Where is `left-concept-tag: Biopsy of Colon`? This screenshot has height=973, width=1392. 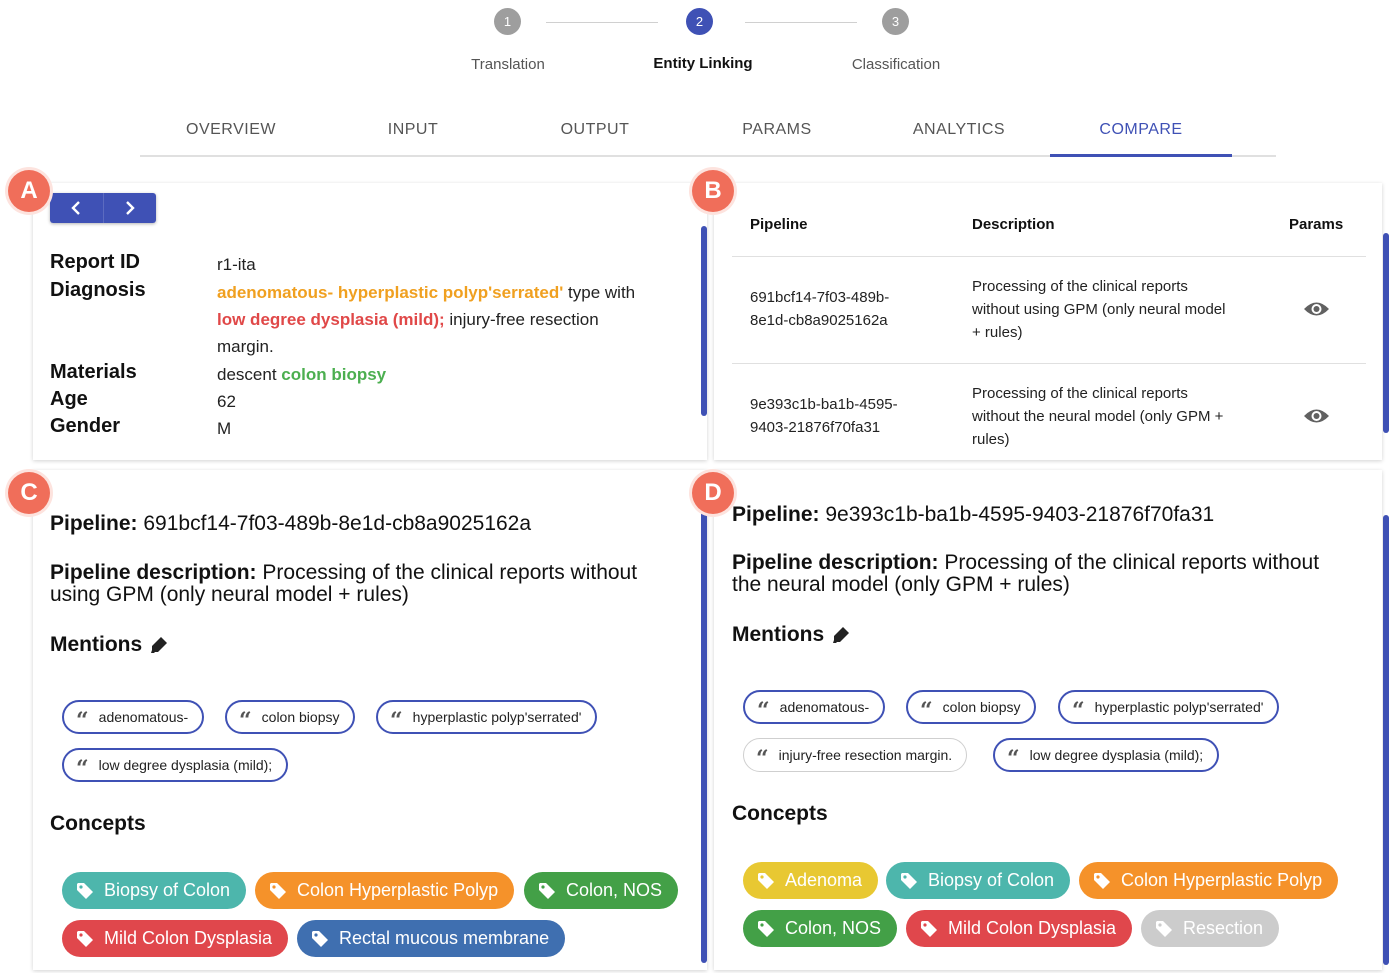
left-concept-tag: Biopsy of Colon is located at coordinates (154, 890).